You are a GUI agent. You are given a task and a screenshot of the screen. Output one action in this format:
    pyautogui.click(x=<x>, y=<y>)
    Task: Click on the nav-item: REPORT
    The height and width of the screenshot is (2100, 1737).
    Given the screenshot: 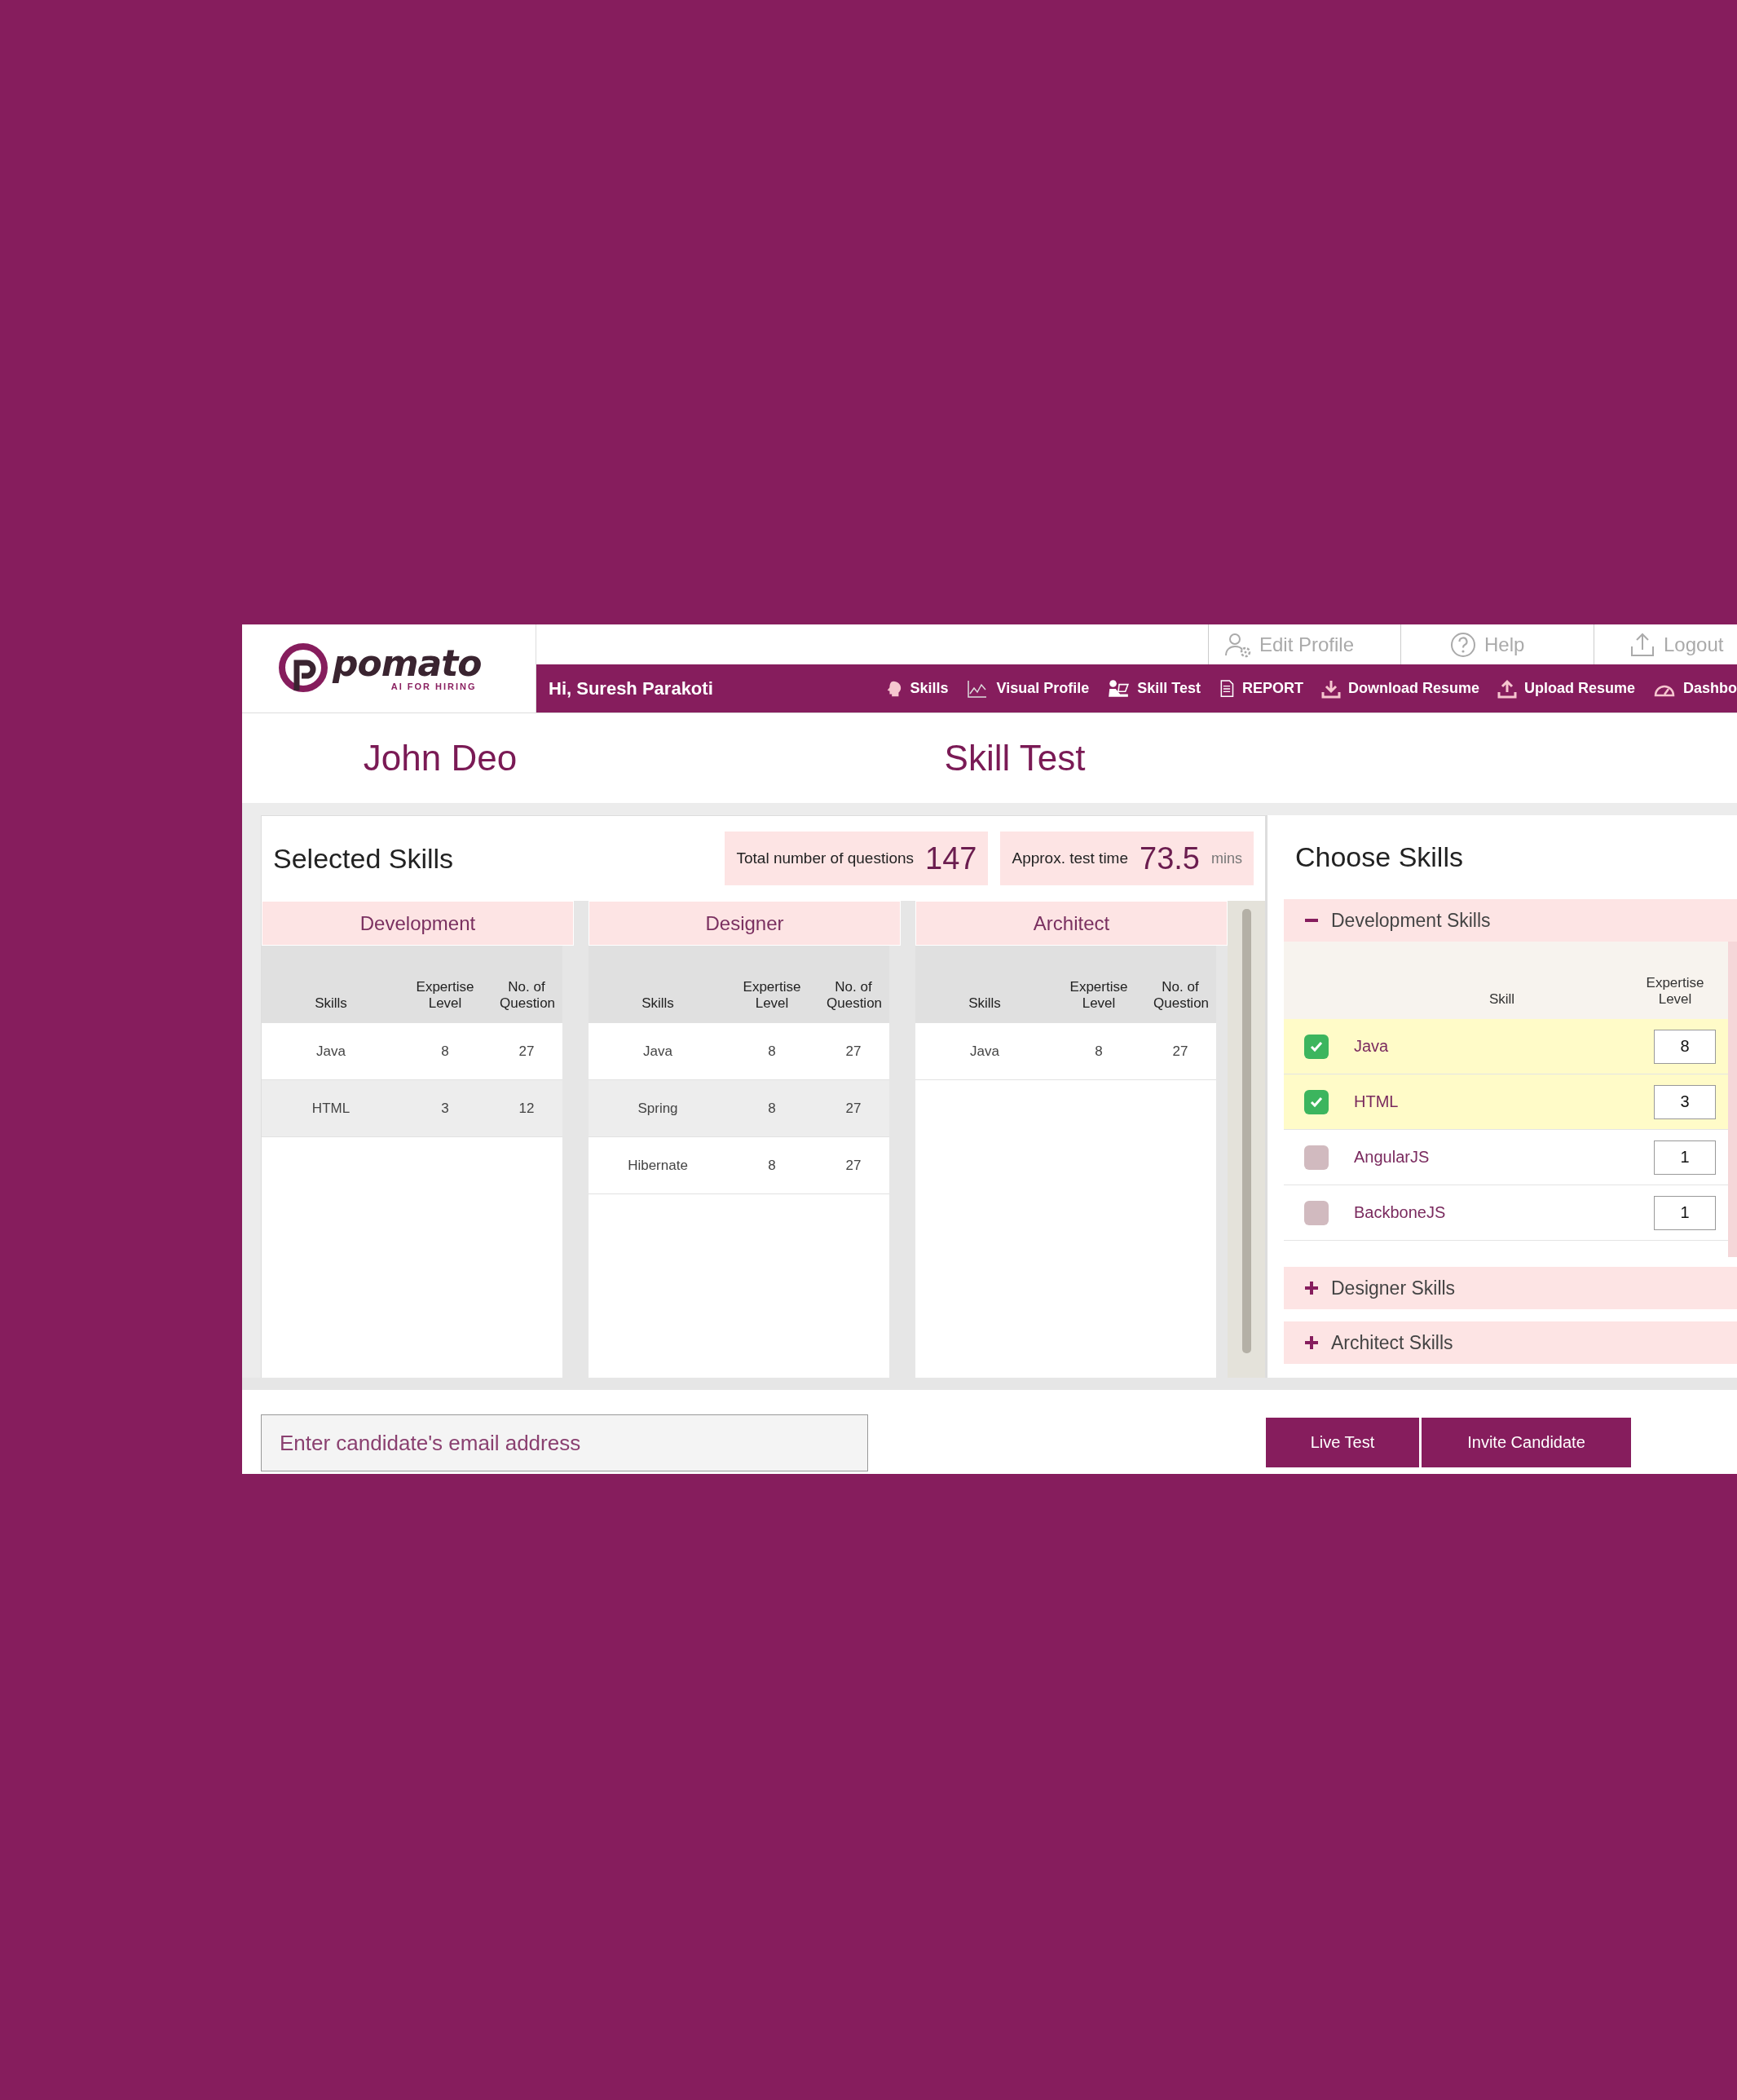 What is the action you would take?
    pyautogui.click(x=1261, y=688)
    